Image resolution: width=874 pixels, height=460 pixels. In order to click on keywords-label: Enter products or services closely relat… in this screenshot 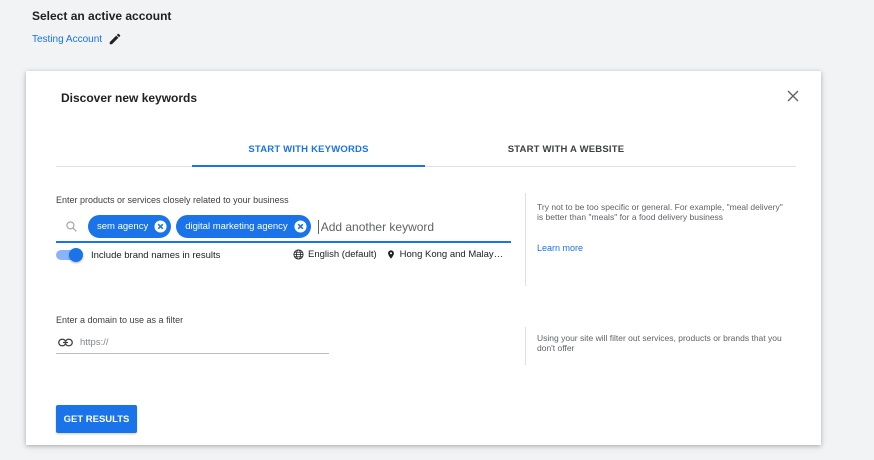, I will do `click(172, 200)`.